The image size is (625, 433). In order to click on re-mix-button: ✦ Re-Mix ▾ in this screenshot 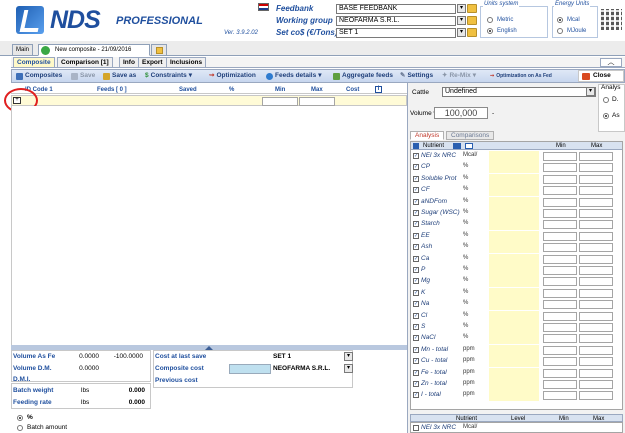, I will do `click(459, 76)`.